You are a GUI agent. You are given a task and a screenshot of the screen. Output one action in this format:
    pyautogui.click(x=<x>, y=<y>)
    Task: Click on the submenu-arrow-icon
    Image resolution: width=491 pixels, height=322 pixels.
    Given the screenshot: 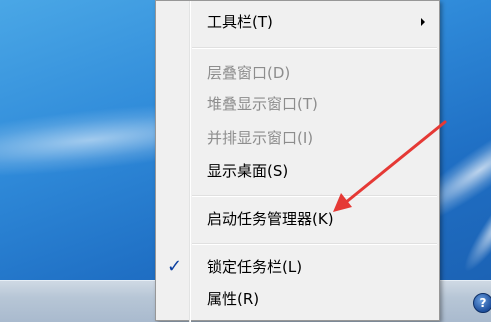 What is the action you would take?
    pyautogui.click(x=423, y=22)
    